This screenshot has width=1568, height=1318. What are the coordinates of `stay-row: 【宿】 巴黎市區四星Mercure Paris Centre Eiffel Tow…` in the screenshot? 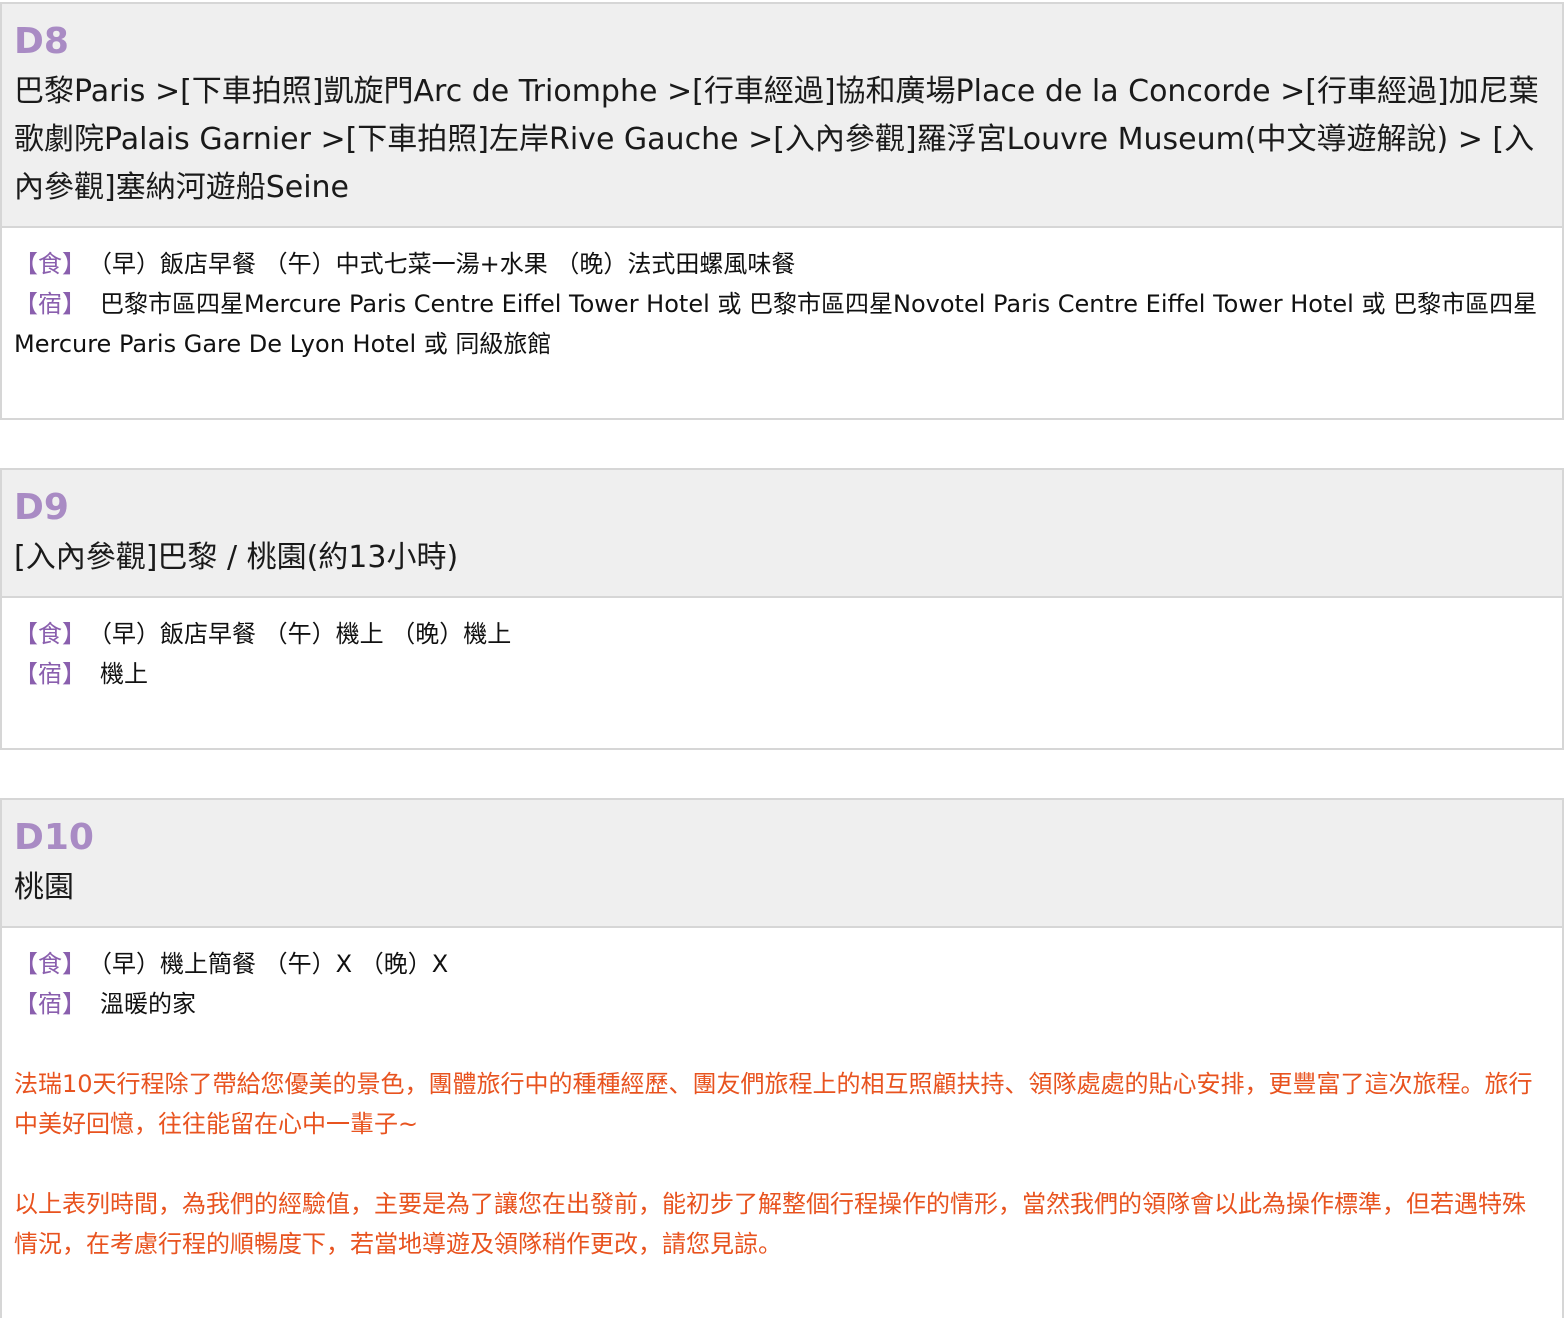 It's located at (781, 324).